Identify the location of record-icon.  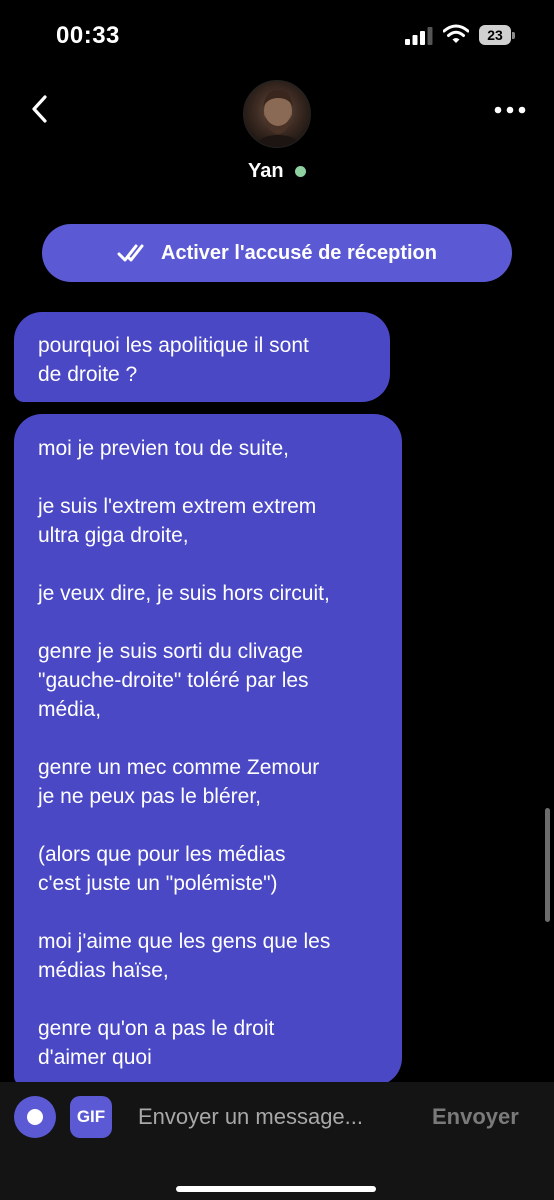
(35, 1117).